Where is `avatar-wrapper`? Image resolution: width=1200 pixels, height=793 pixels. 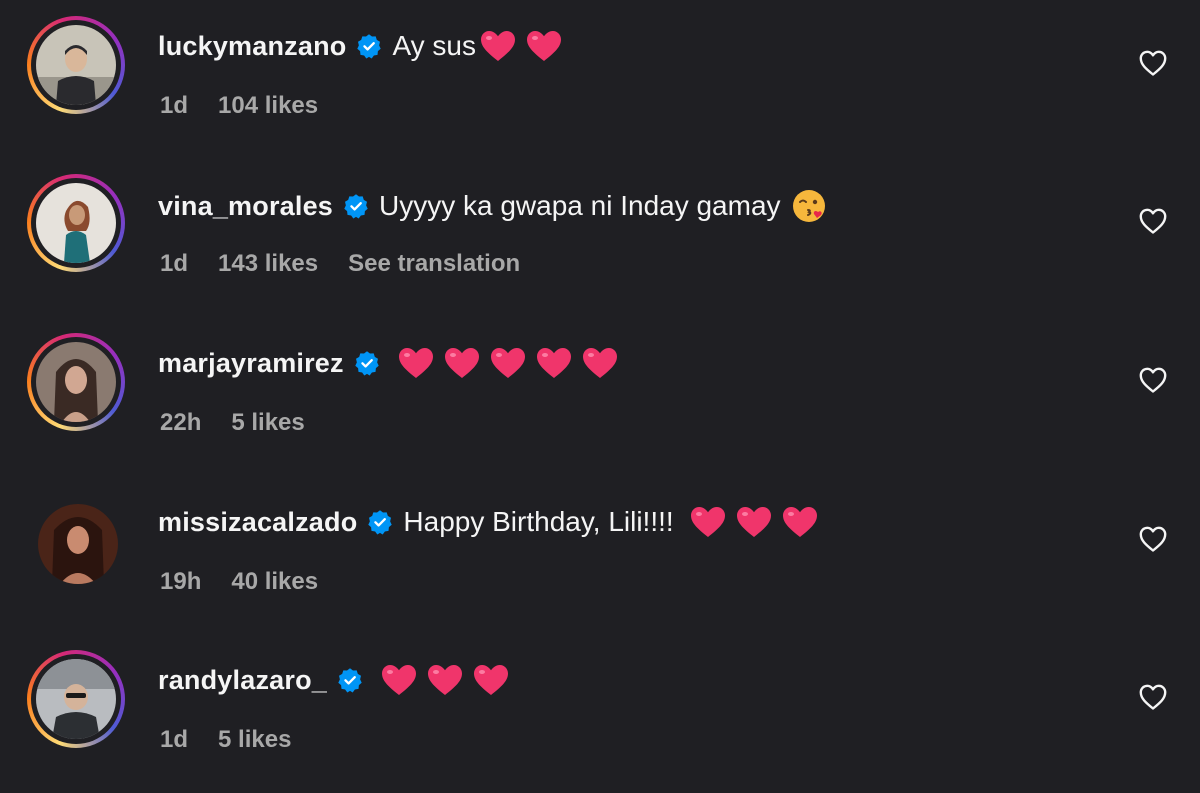 avatar-wrapper is located at coordinates (78, 544).